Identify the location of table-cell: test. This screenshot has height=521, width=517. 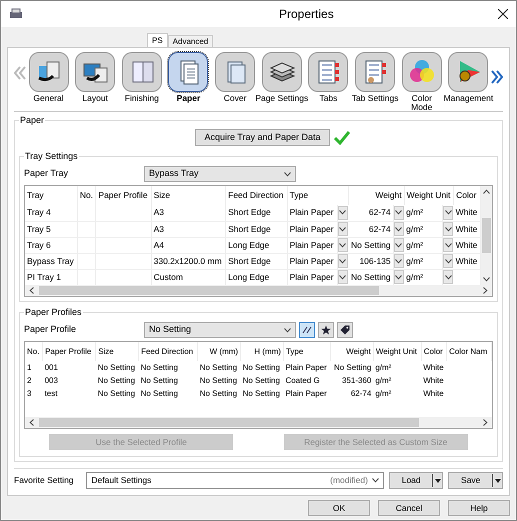
(51, 393).